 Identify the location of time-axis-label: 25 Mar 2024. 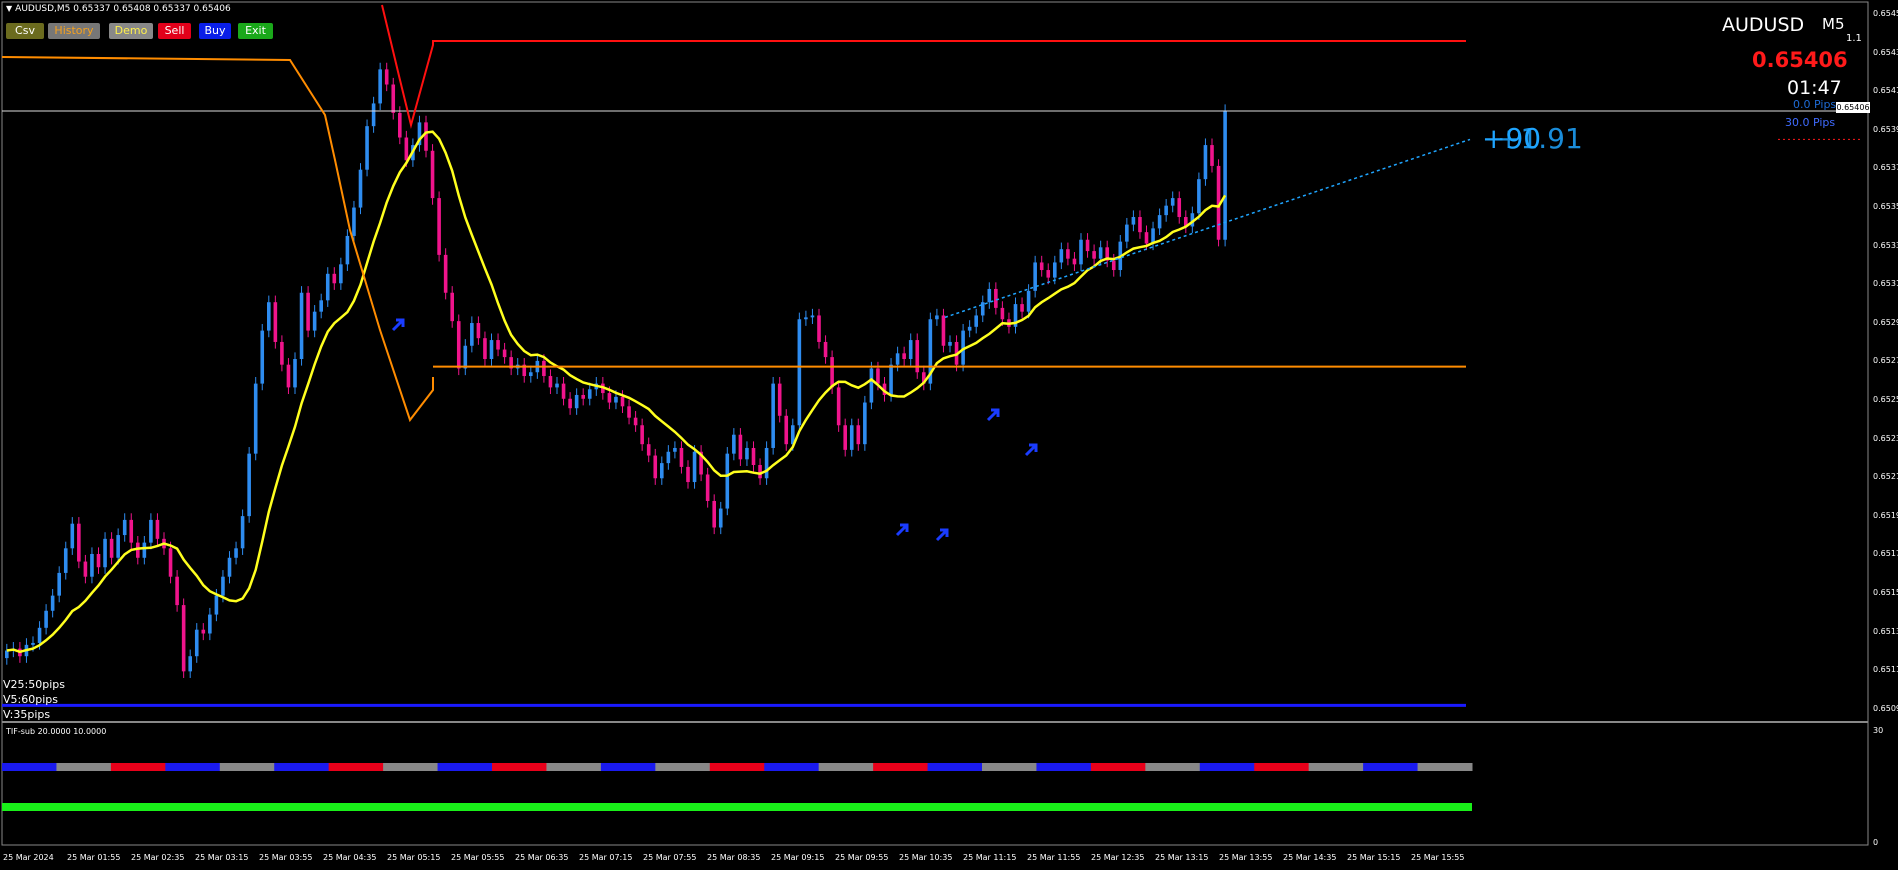
(28, 857).